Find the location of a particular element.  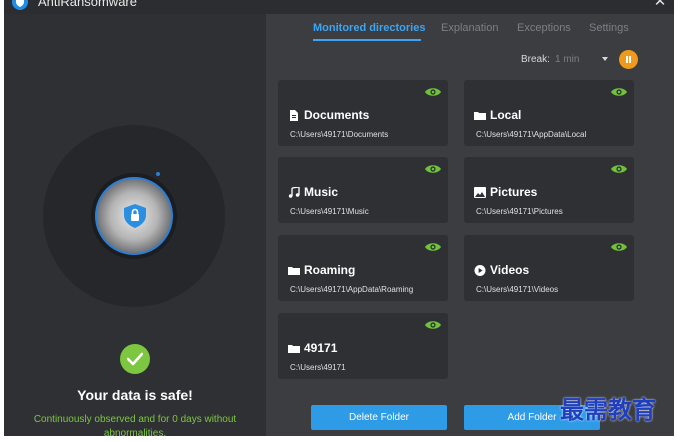

radar-core is located at coordinates (134, 216).